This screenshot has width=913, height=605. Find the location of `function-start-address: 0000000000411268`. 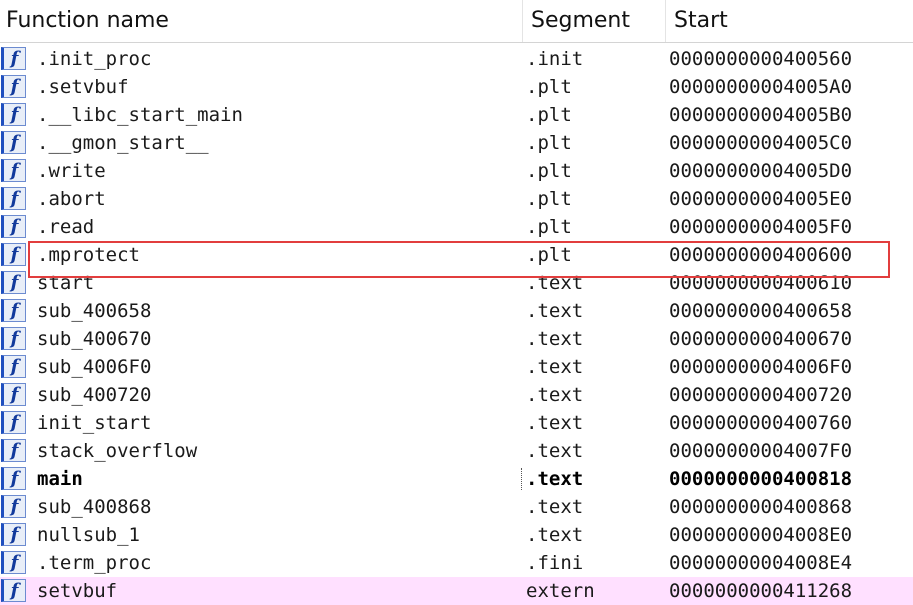

function-start-address: 0000000000411268 is located at coordinates (761, 591).